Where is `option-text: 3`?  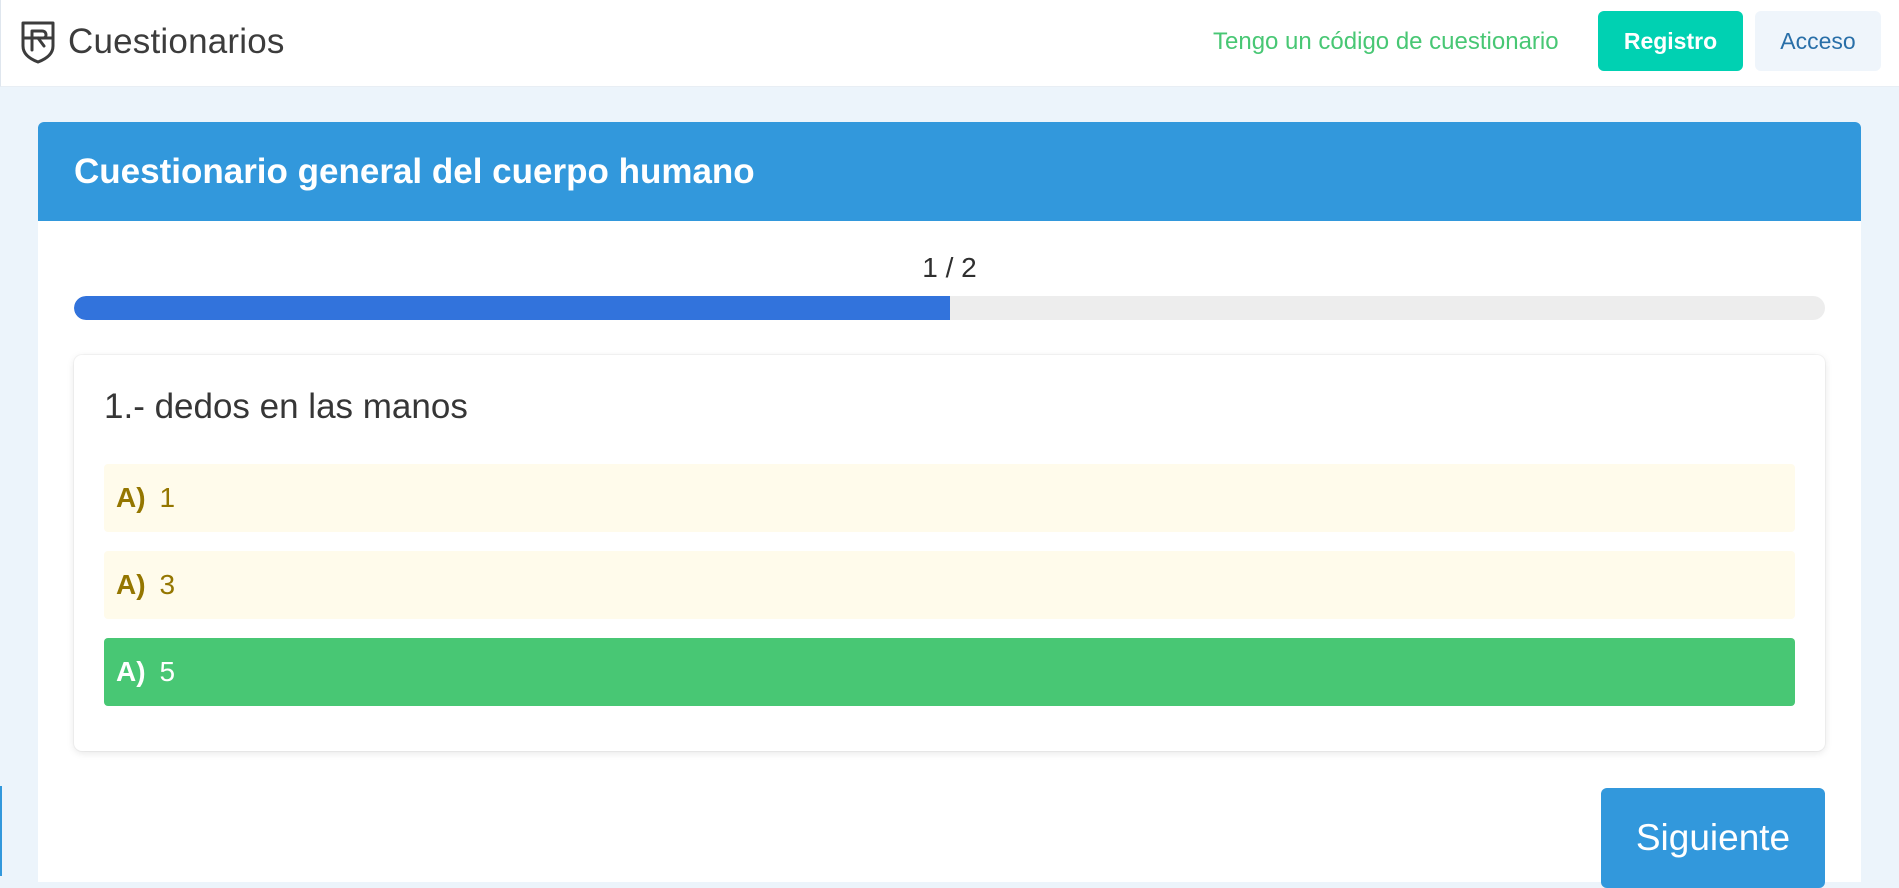
option-text: 3 is located at coordinates (167, 584).